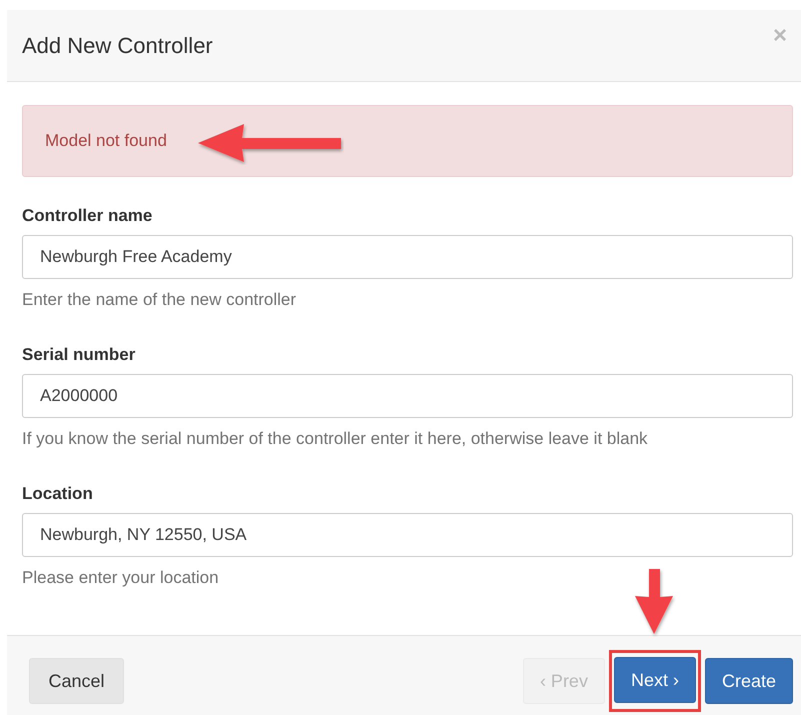  I want to click on help-text: If you know the serial number of the controller enter it here, otherwise leave it blank, so click(335, 439).